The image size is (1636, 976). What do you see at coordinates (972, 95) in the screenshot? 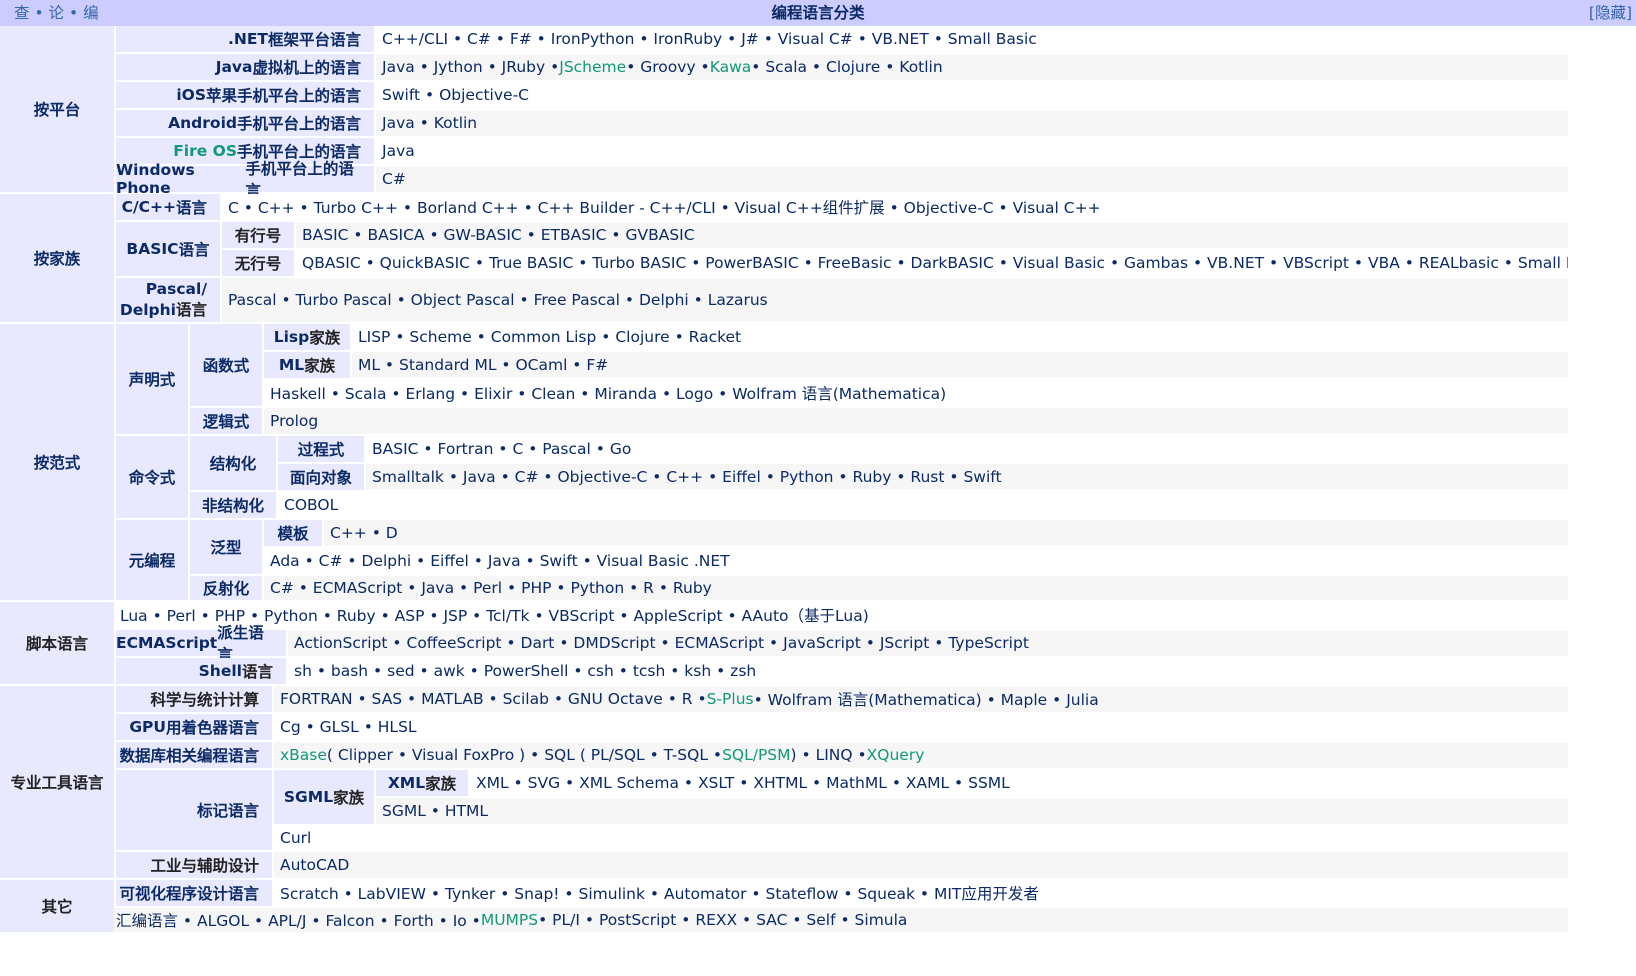
I see `platform-ios-list: Swift • Objective-C` at bounding box center [972, 95].